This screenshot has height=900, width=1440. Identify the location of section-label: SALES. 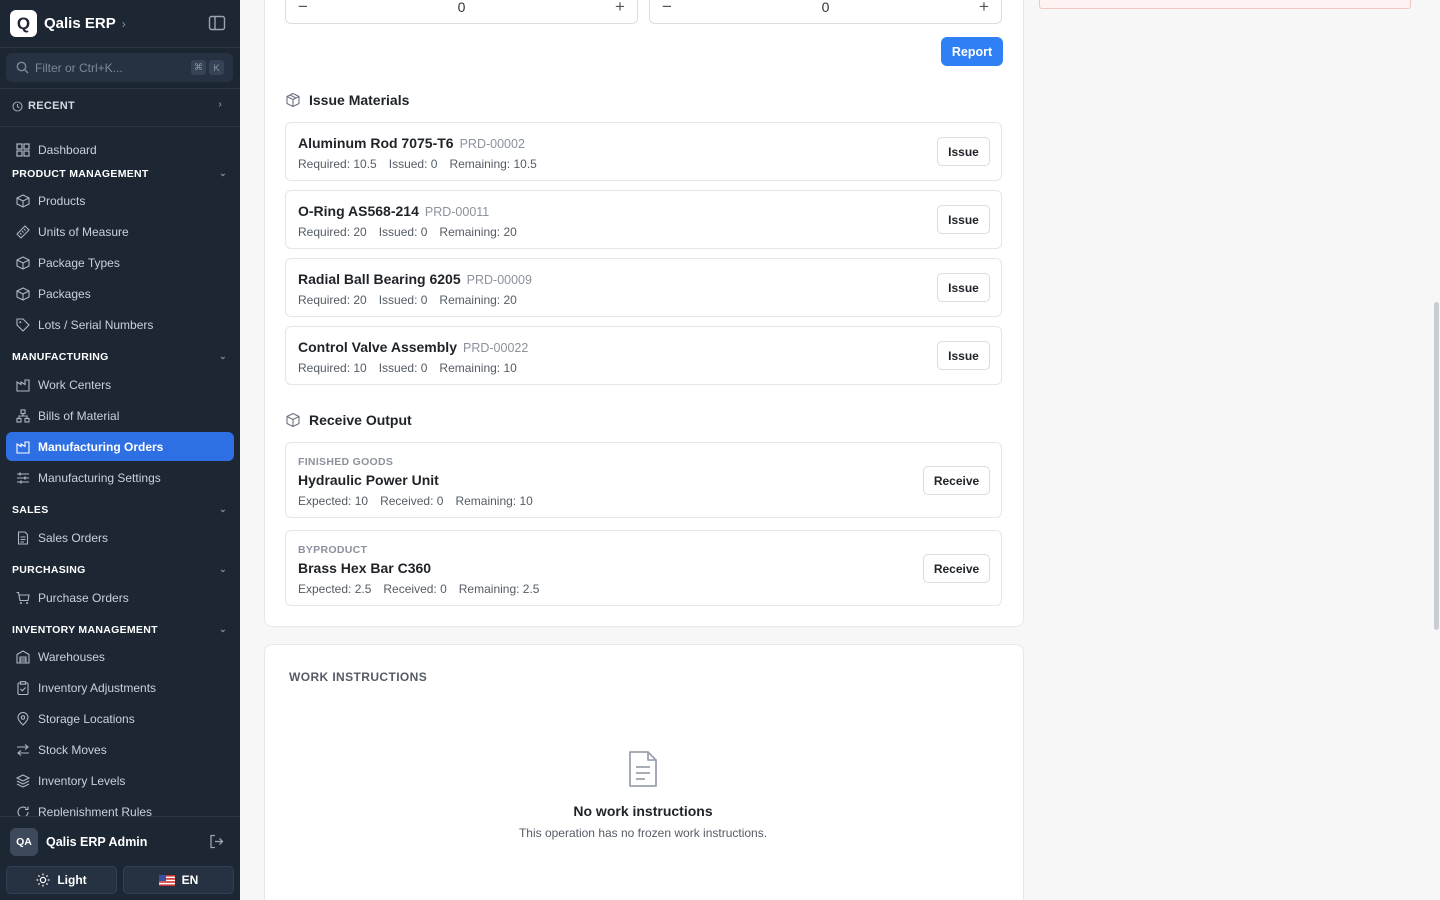
(30, 510).